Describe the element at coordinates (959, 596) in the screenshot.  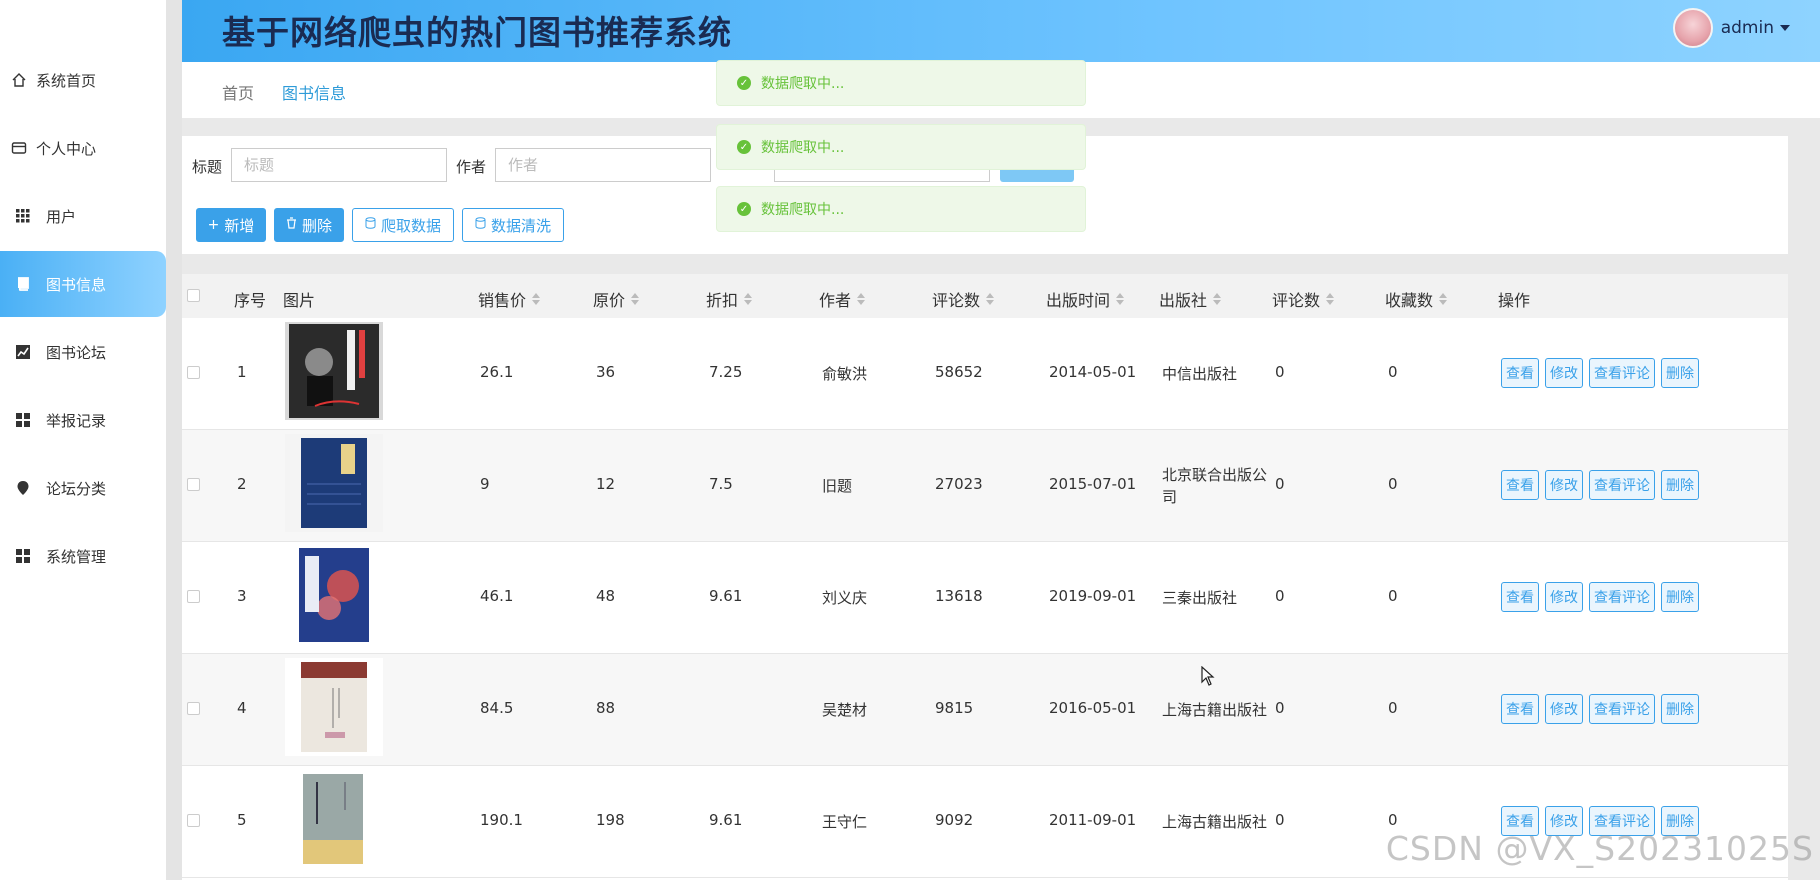
I see `cell-reviews: 13618` at that location.